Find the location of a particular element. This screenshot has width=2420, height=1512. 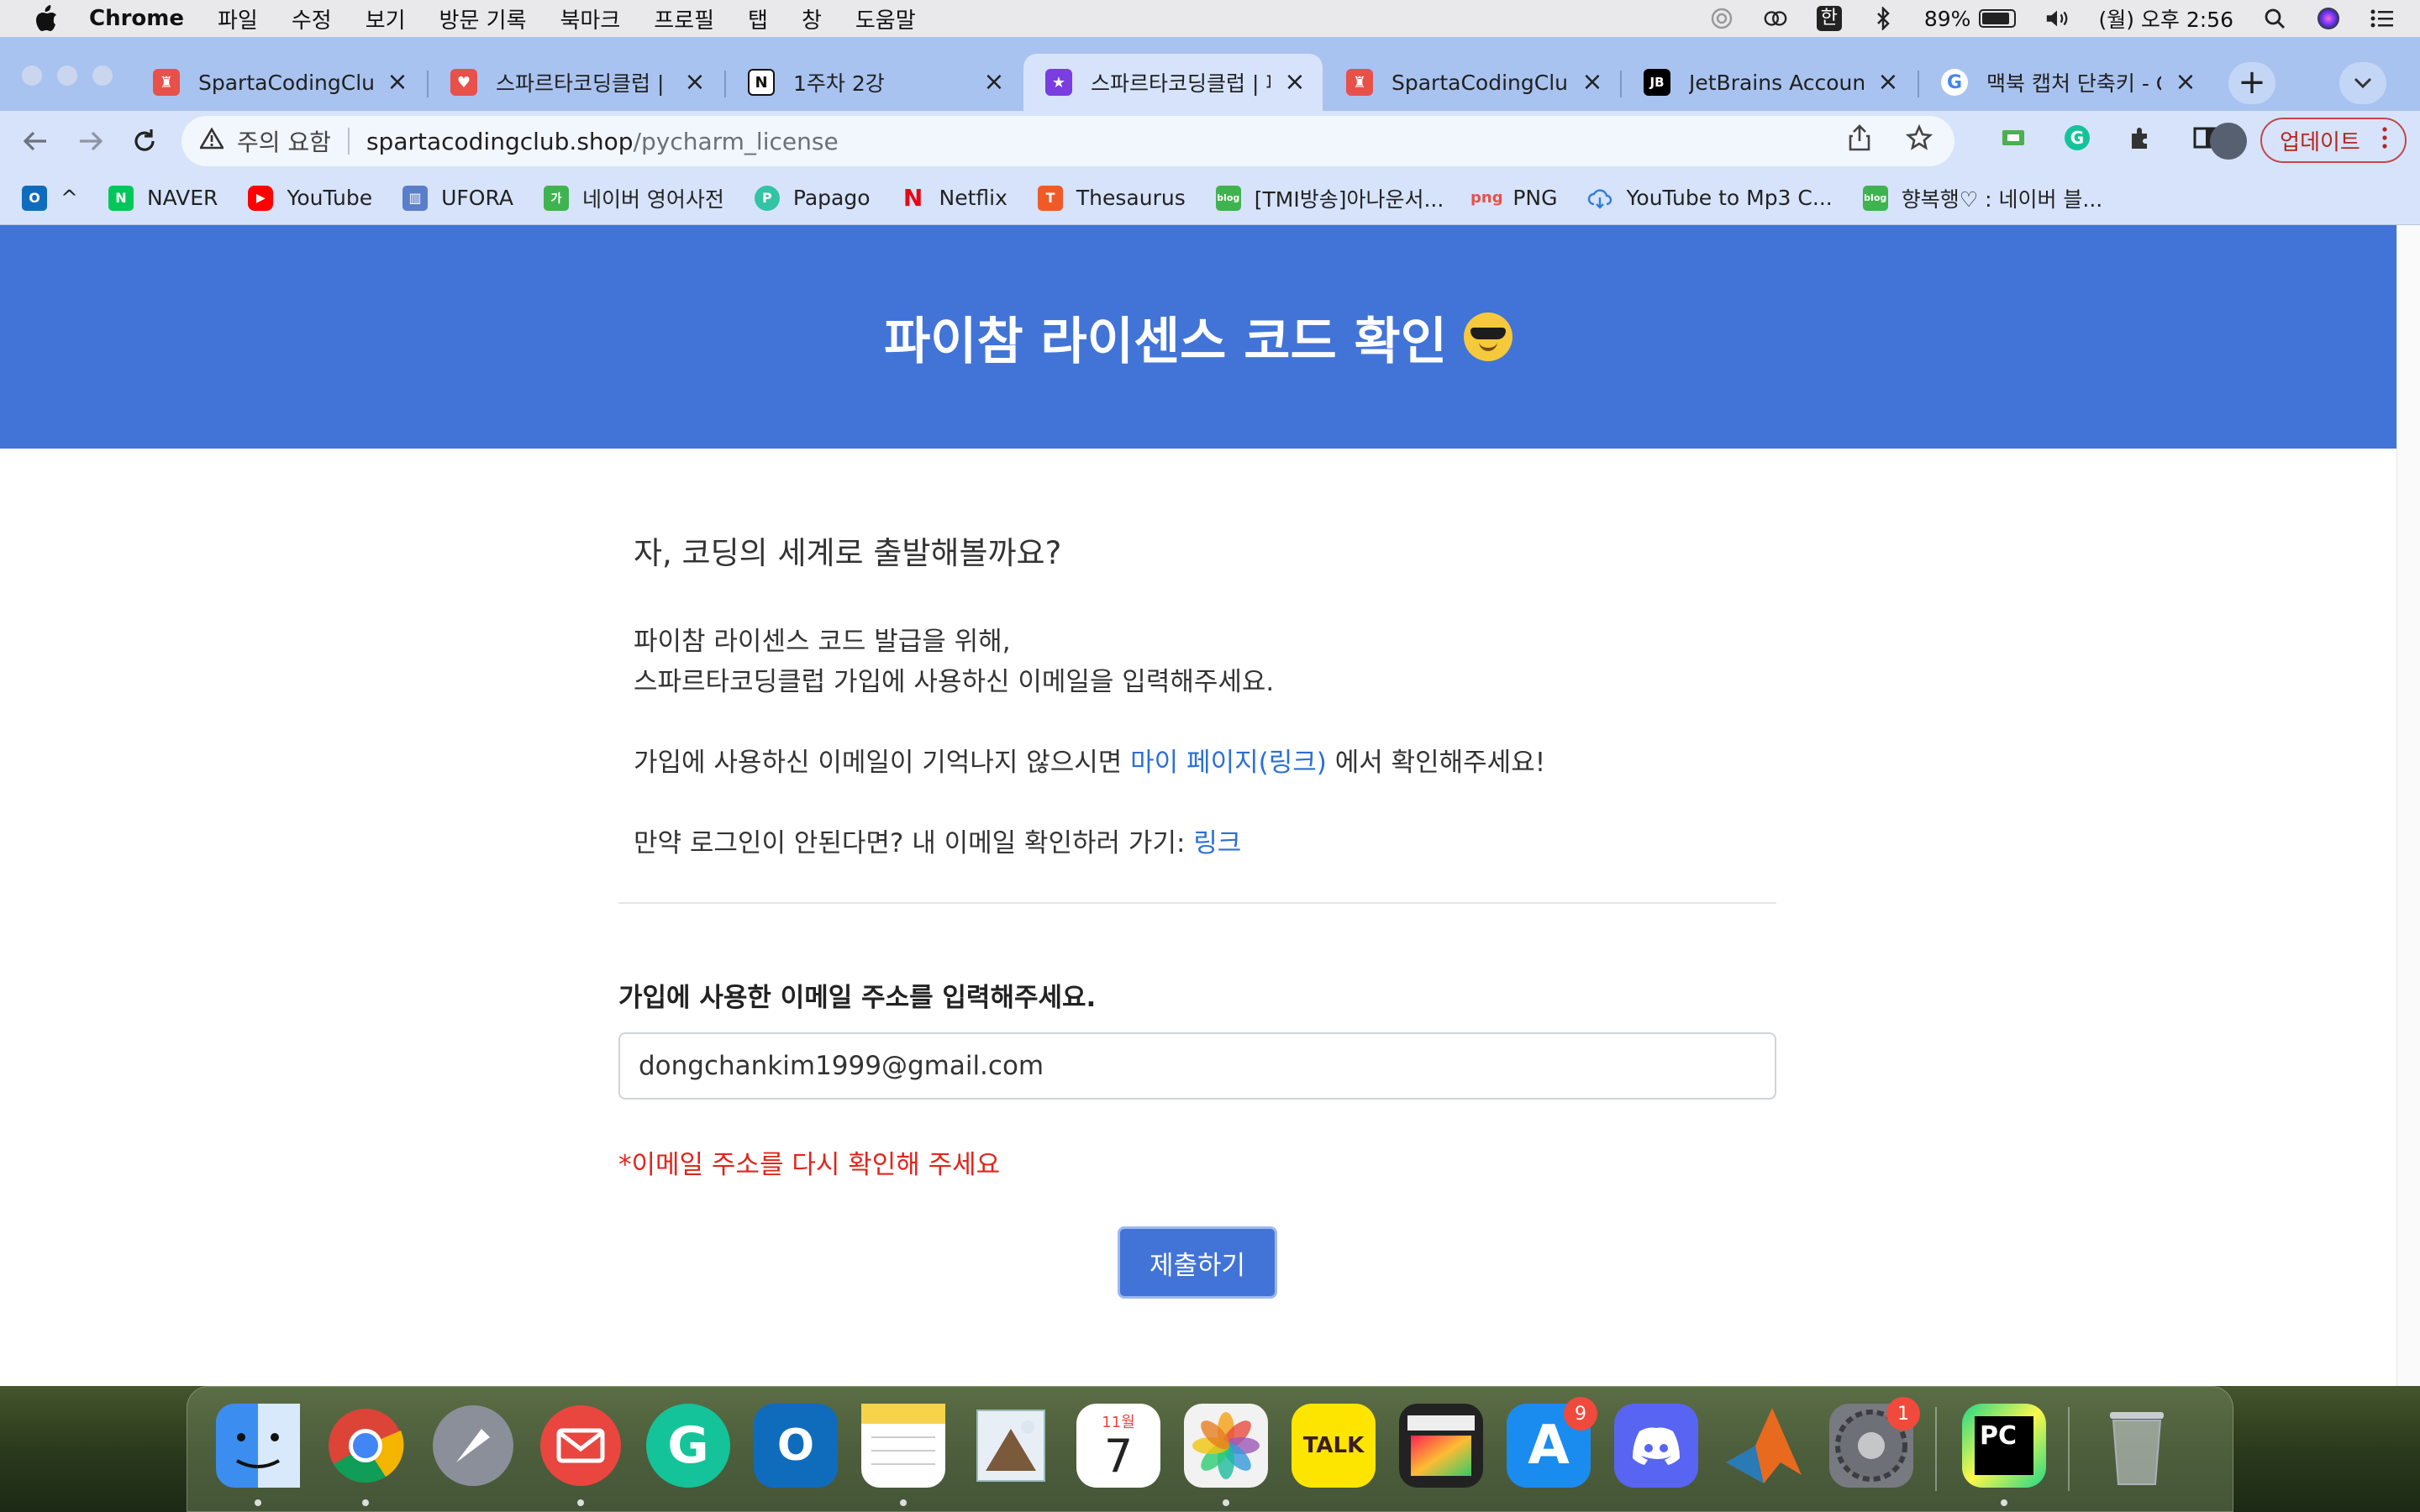

system-preferences-icon: 1 is located at coordinates (1874, 1442).